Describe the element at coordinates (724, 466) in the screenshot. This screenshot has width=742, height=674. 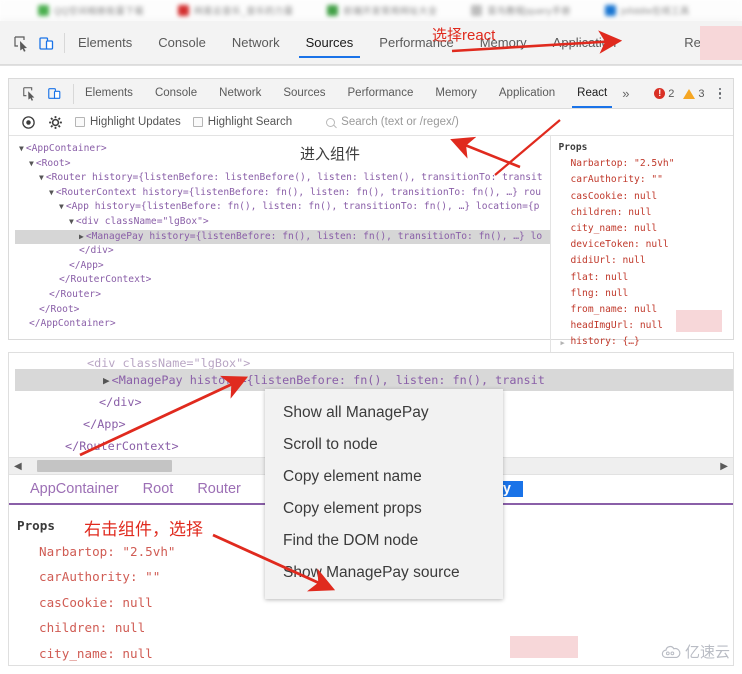
I see `scroll-right-icon: ▶` at that location.